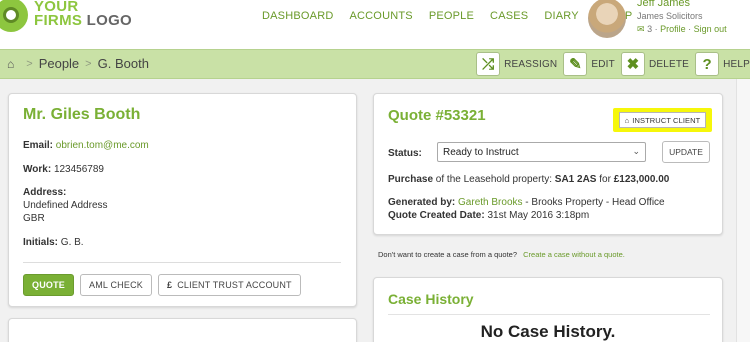  Describe the element at coordinates (14, 16) in the screenshot. I see `logo-mark-icon` at that location.